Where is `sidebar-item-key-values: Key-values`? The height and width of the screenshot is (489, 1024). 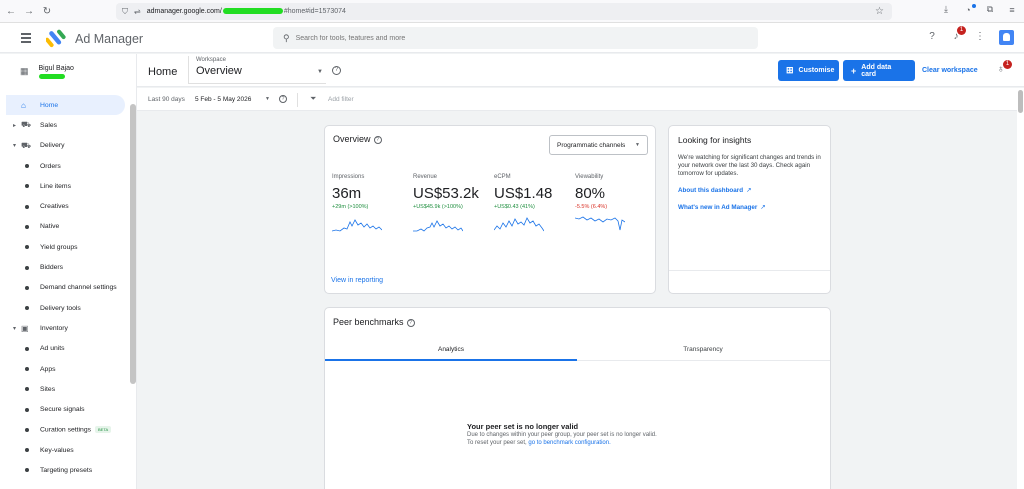 sidebar-item-key-values: Key-values is located at coordinates (66, 450).